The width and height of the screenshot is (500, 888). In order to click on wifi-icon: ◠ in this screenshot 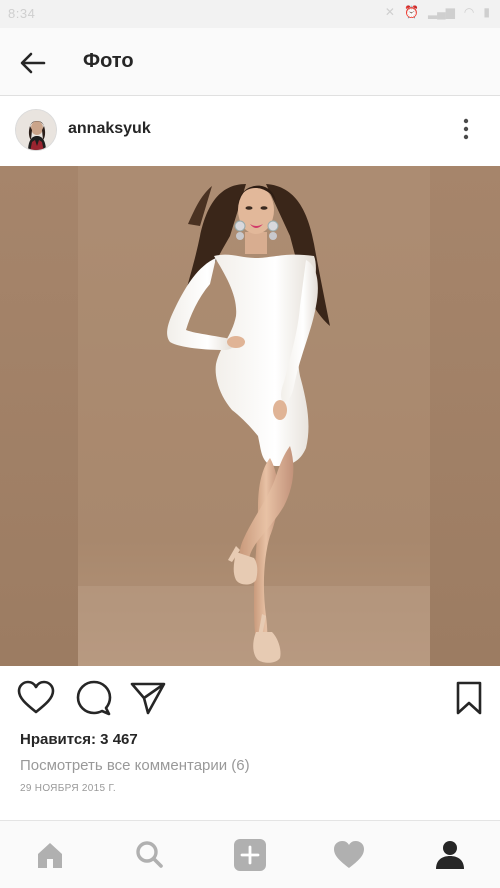, I will do `click(469, 12)`.